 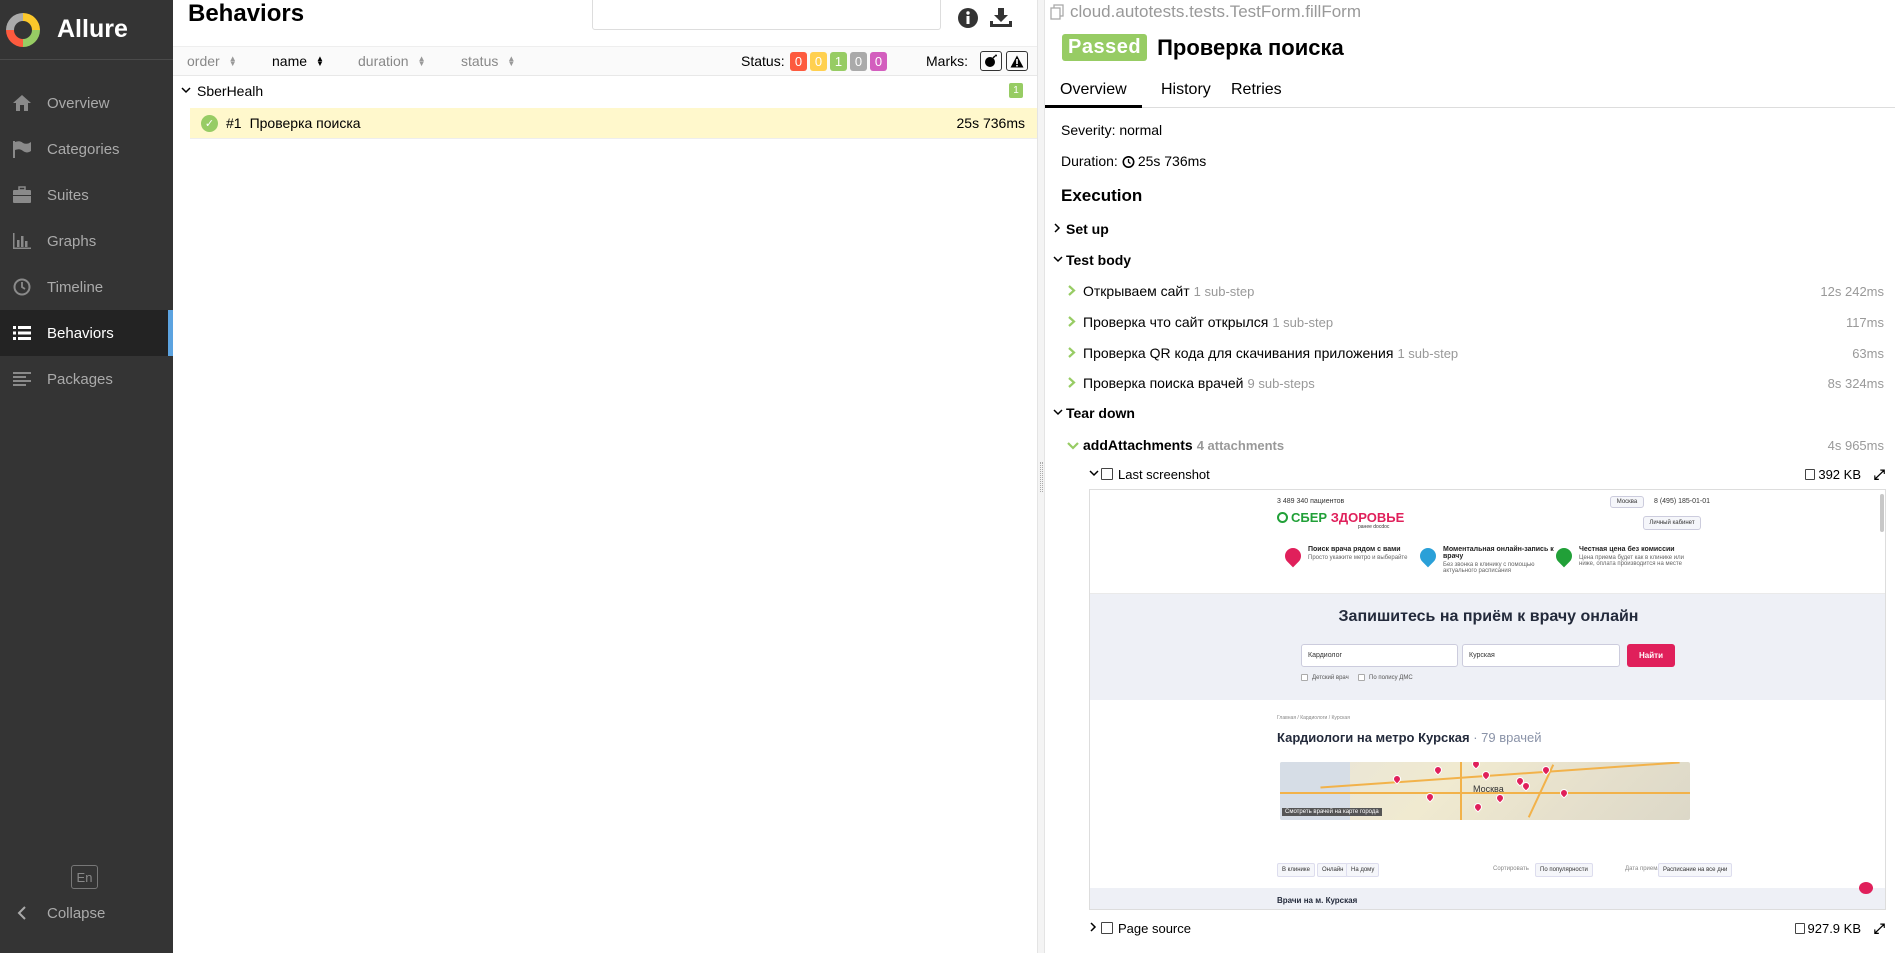 What do you see at coordinates (1643, 869) in the screenshot?
I see `site-date-label: Дата приема` at bounding box center [1643, 869].